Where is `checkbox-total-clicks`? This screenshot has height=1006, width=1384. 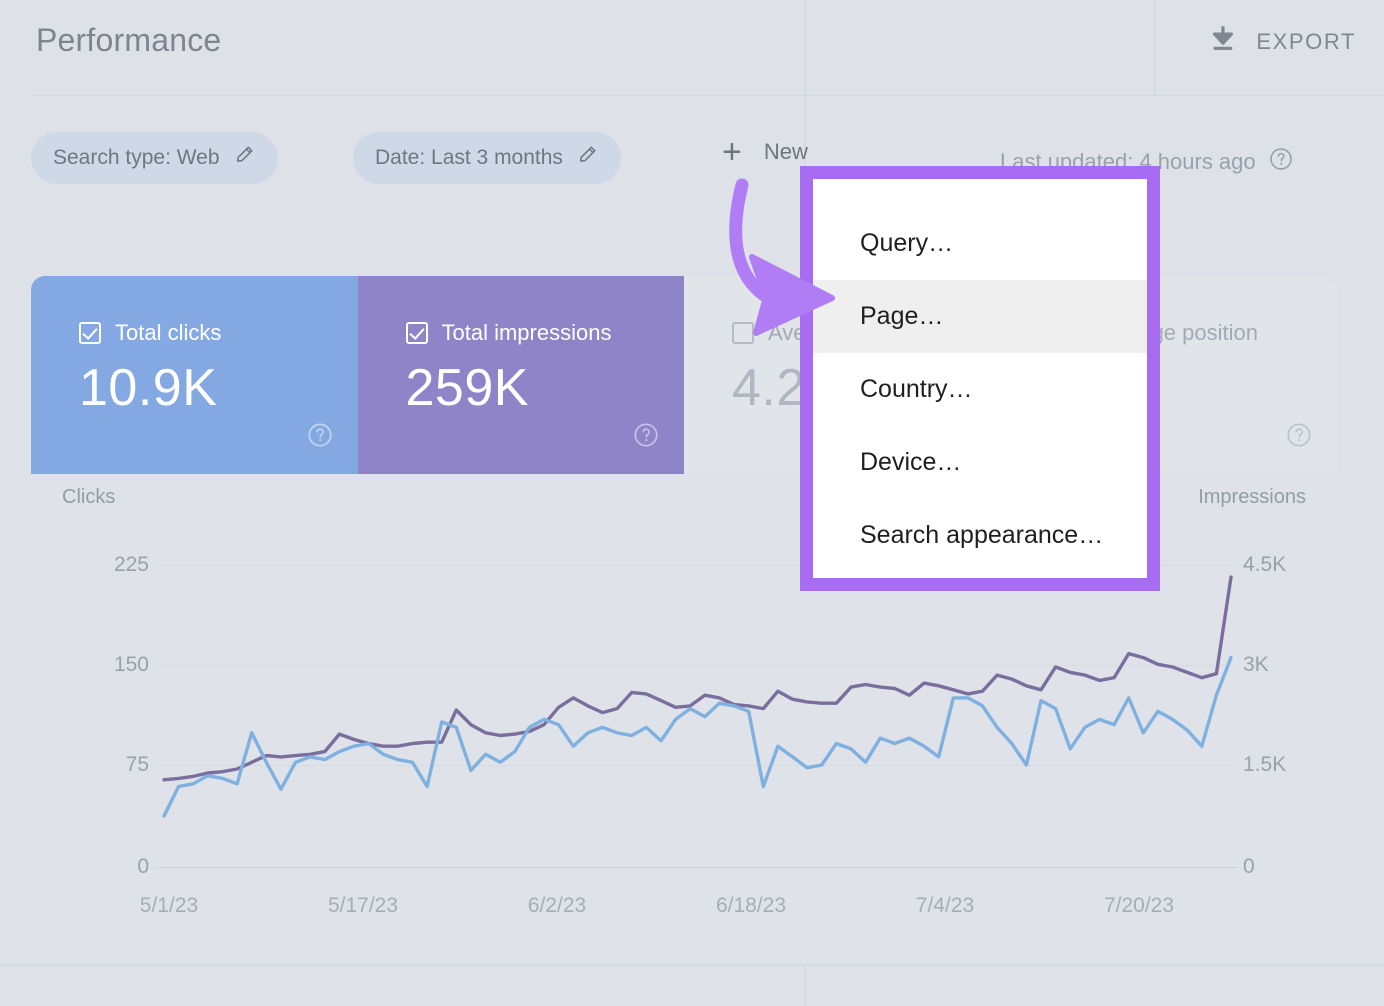 checkbox-total-clicks is located at coordinates (90, 333).